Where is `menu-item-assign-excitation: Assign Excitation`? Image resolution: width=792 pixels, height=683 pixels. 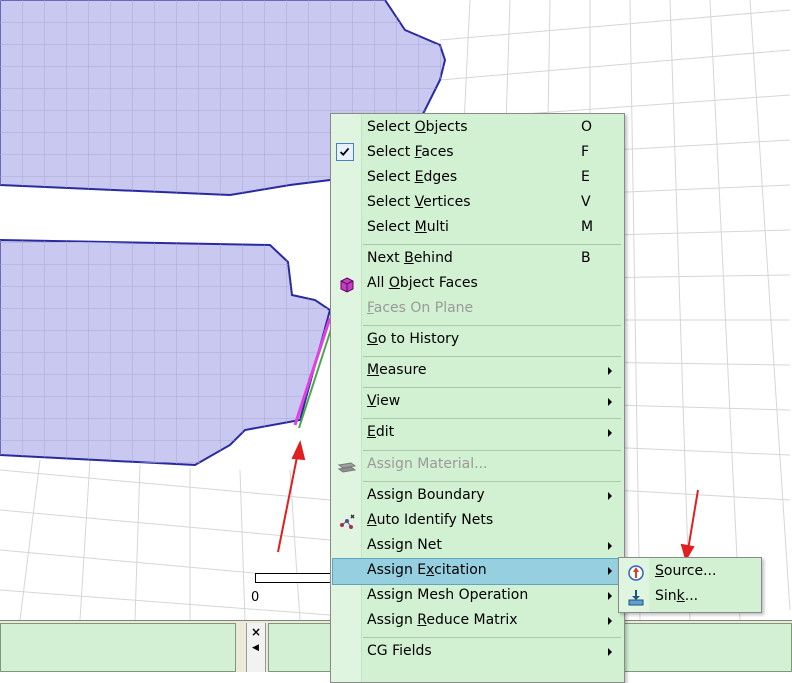 menu-item-assign-excitation: Assign Excitation is located at coordinates (477, 571).